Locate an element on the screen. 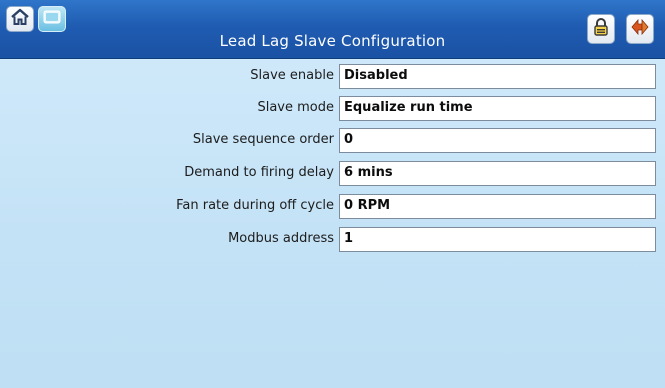 This screenshot has height=388, width=665. slave-enable-field: Disabled is located at coordinates (497, 76).